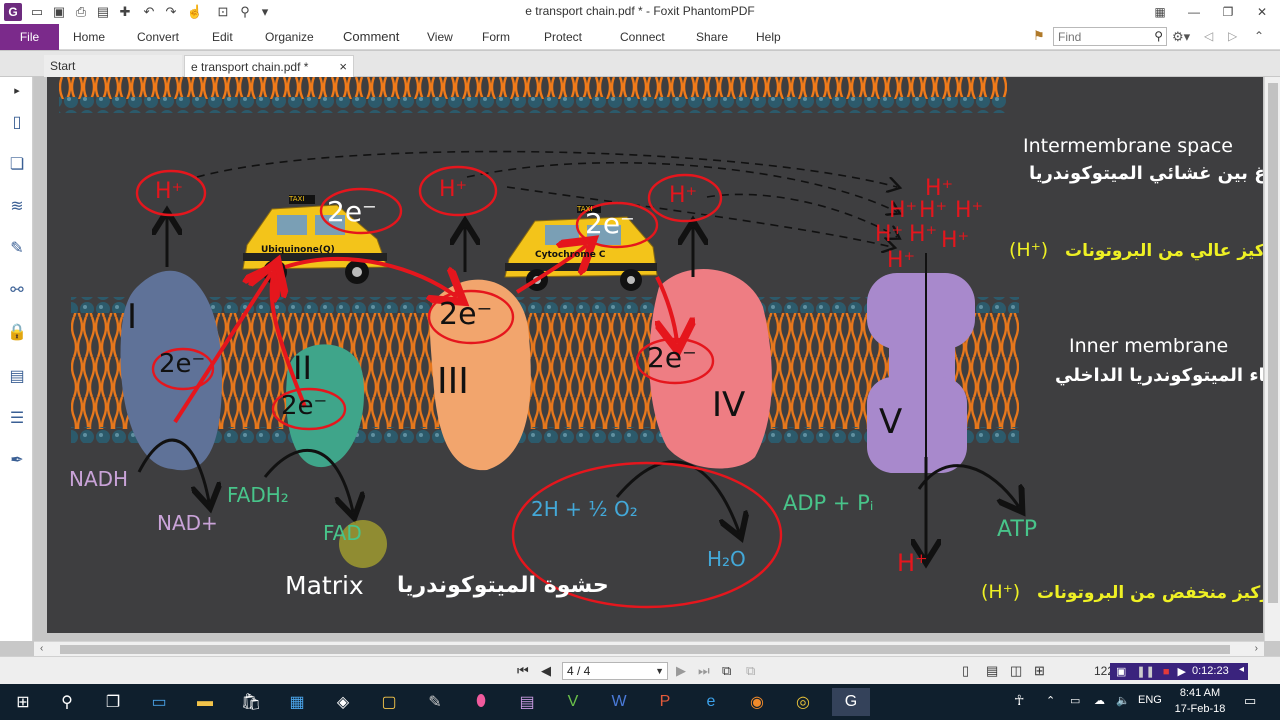 Image resolution: width=1280 pixels, height=720 pixels. What do you see at coordinates (17, 418) in the screenshot?
I see `content-list-icon: ☰` at bounding box center [17, 418].